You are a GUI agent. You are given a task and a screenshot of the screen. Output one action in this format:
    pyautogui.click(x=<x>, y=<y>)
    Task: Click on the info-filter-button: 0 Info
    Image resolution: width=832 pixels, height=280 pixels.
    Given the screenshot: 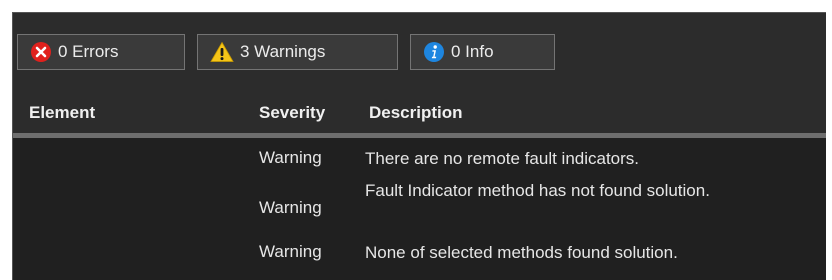 What is the action you would take?
    pyautogui.click(x=482, y=52)
    